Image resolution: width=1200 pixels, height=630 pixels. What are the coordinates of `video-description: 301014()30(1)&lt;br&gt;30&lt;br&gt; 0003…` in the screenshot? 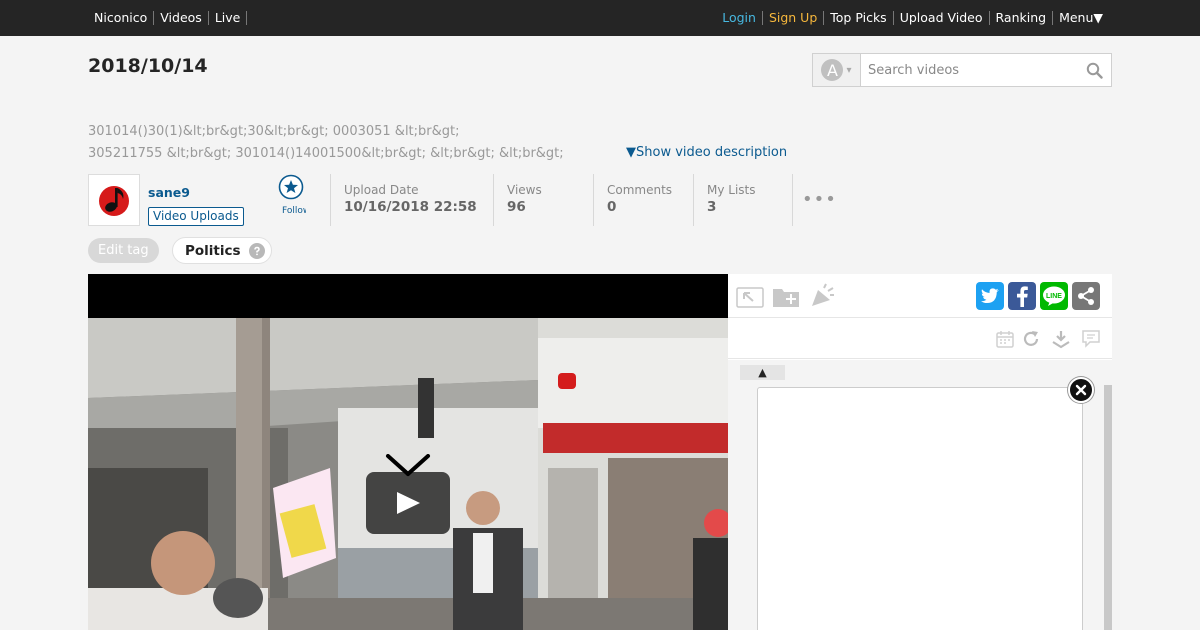 It's located at (353, 143).